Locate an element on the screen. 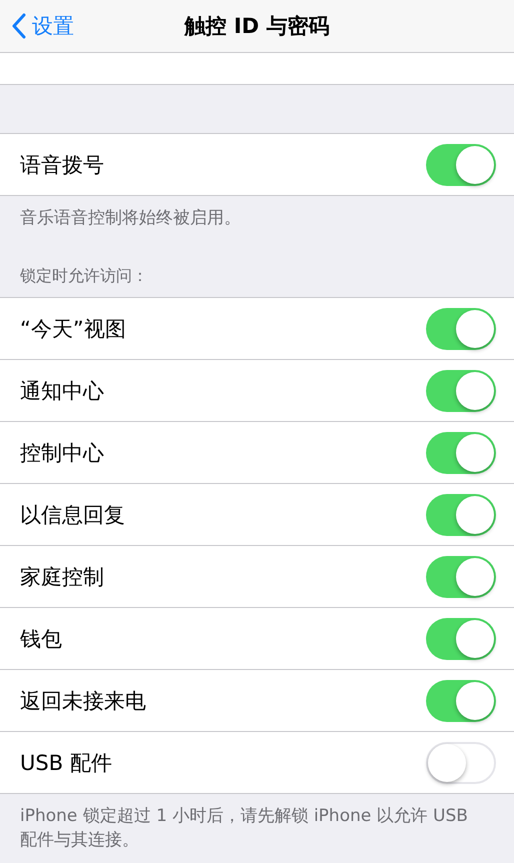 The image size is (514, 863). footer-note: iPhone 锁定超过 1 小时后，请先解锁 iPhone 以允许 USB 配件与其连接。 is located at coordinates (244, 828).